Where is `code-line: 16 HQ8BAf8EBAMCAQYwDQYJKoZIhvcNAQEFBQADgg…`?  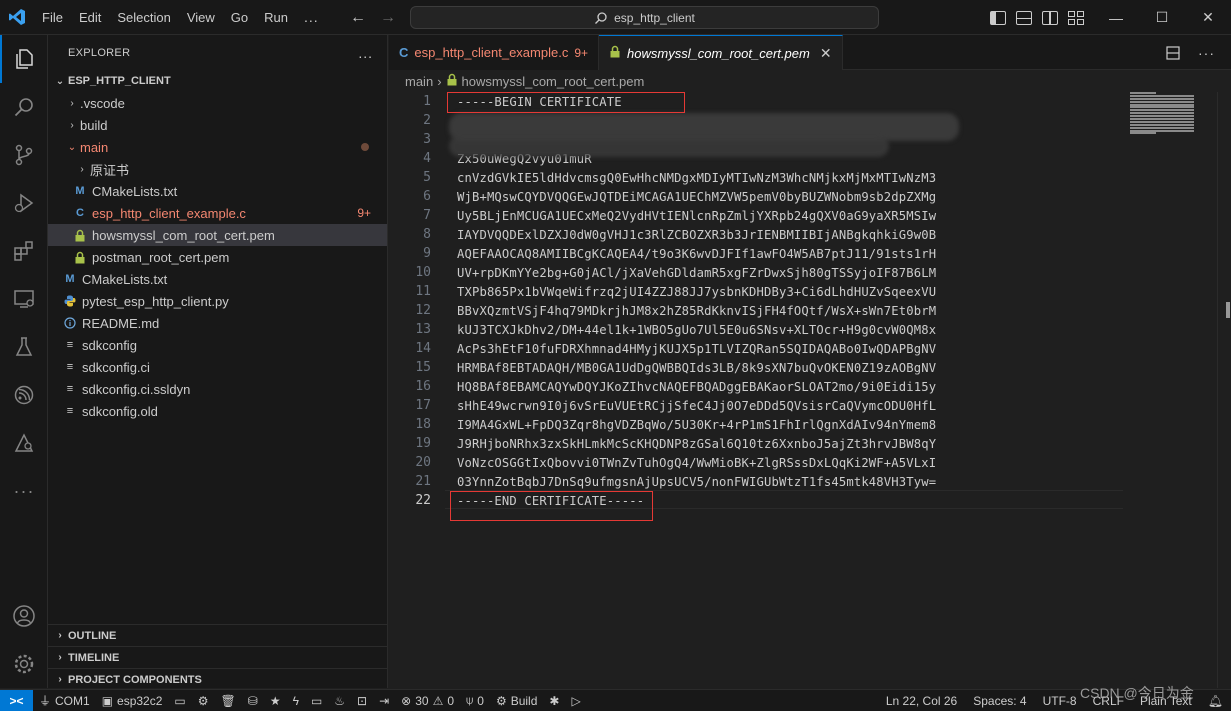 code-line: 16 HQ8BAf8EBAMCAQYwDQYJKoZIhvcNAQEFBQADgg… is located at coordinates (756, 386).